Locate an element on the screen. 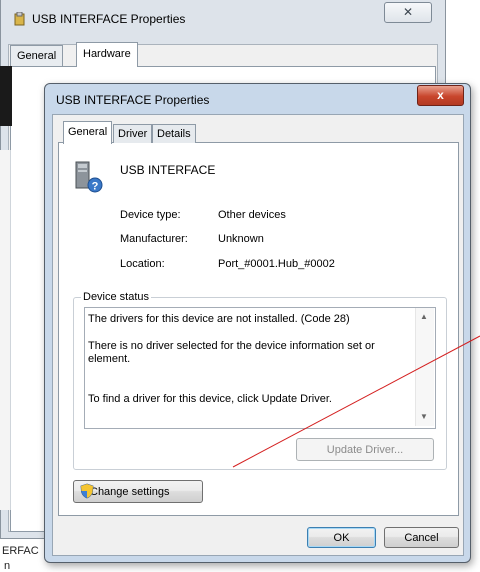 The image size is (480, 572). tab-general: General is located at coordinates (88, 132).